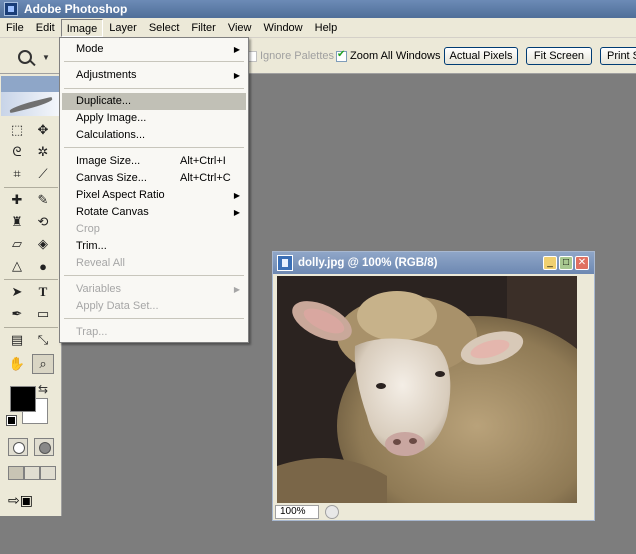 The image size is (636, 554). What do you see at coordinates (154, 289) in the screenshot?
I see `menu-item-variables: Variables ▶` at bounding box center [154, 289].